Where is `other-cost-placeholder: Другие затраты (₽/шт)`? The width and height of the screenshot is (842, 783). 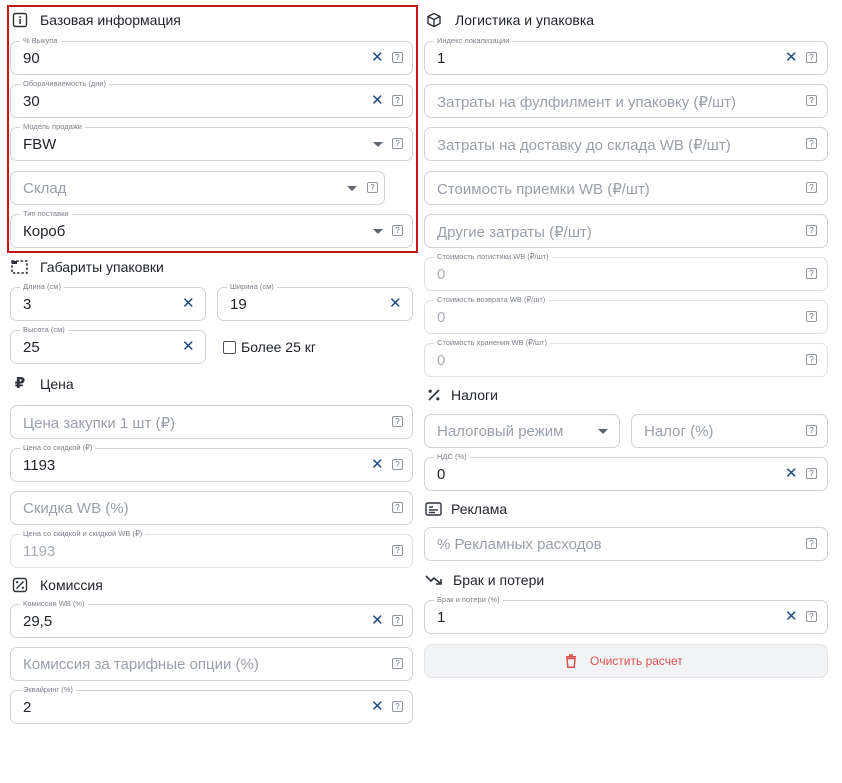
other-cost-placeholder: Другие затраты (₽/шт) is located at coordinates (514, 232).